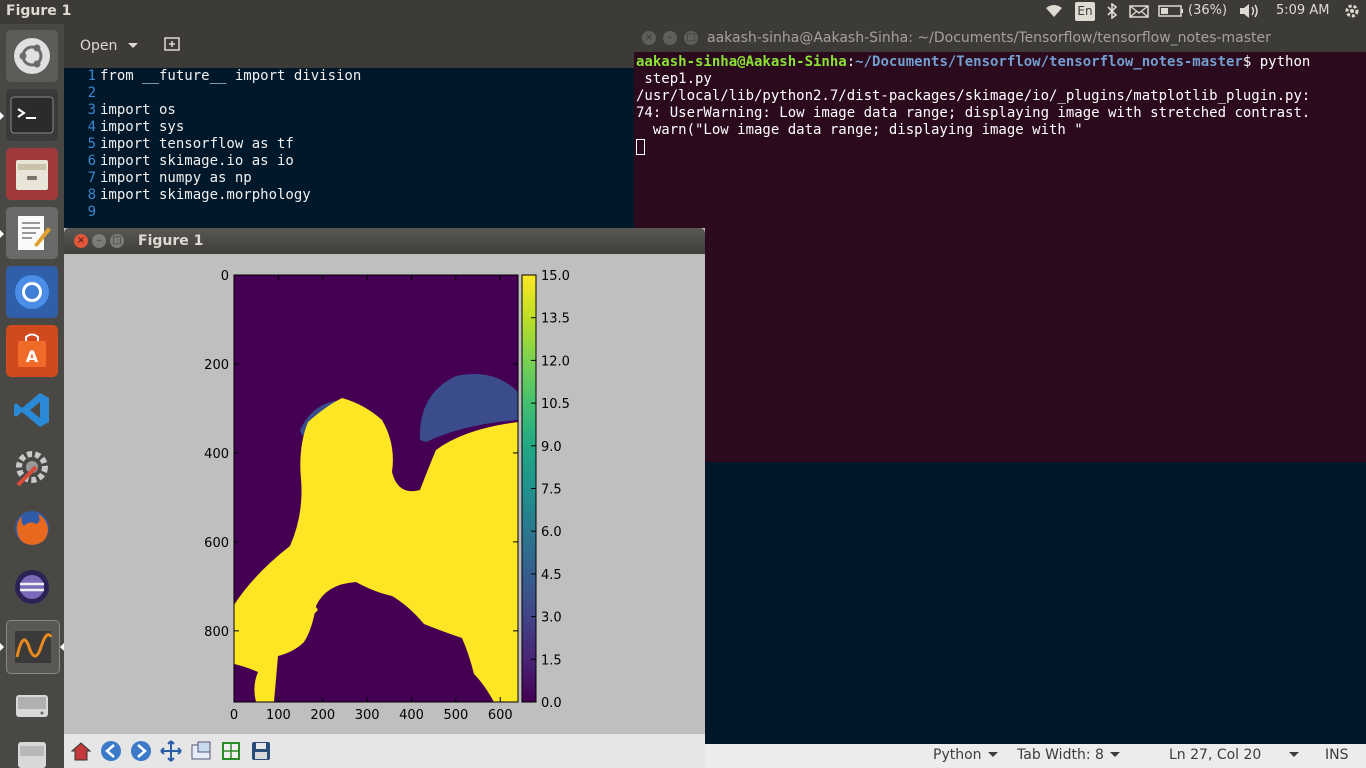 This screenshot has width=1366, height=768. I want to click on tab-width-selector: Tab Width: 8, so click(1068, 755).